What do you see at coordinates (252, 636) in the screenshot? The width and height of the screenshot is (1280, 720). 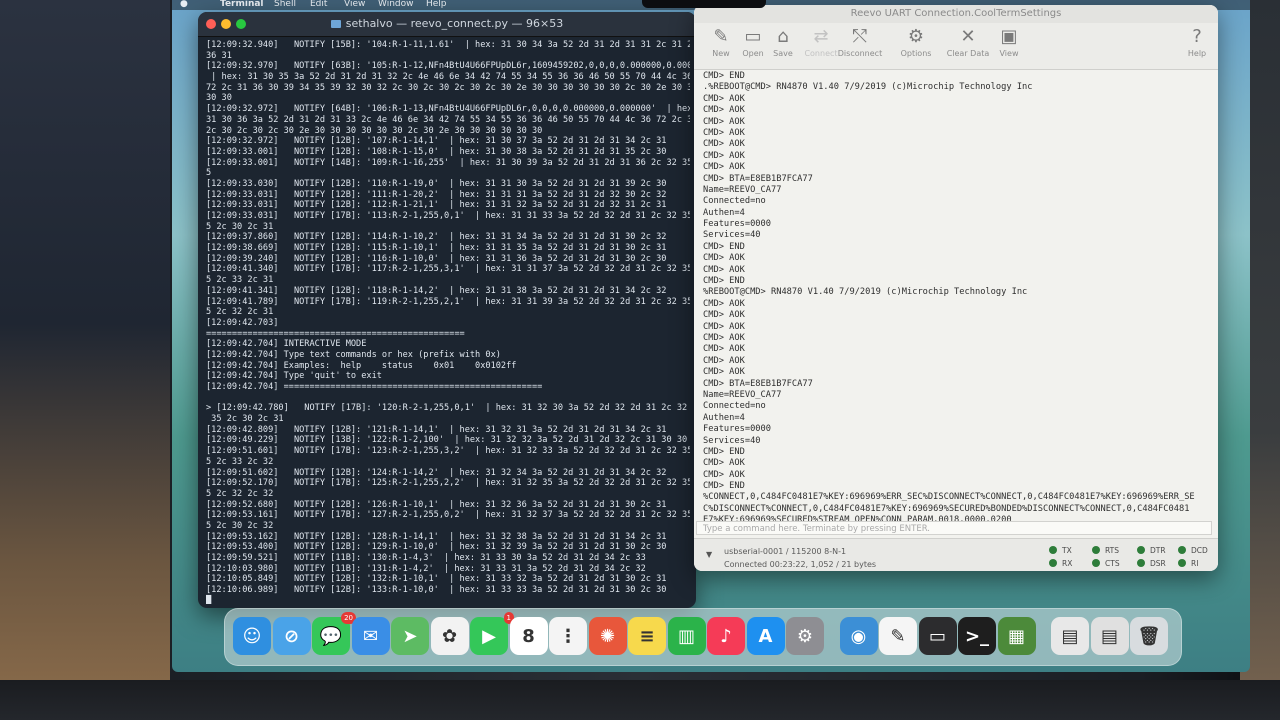 I see `finder-icon: ☺` at bounding box center [252, 636].